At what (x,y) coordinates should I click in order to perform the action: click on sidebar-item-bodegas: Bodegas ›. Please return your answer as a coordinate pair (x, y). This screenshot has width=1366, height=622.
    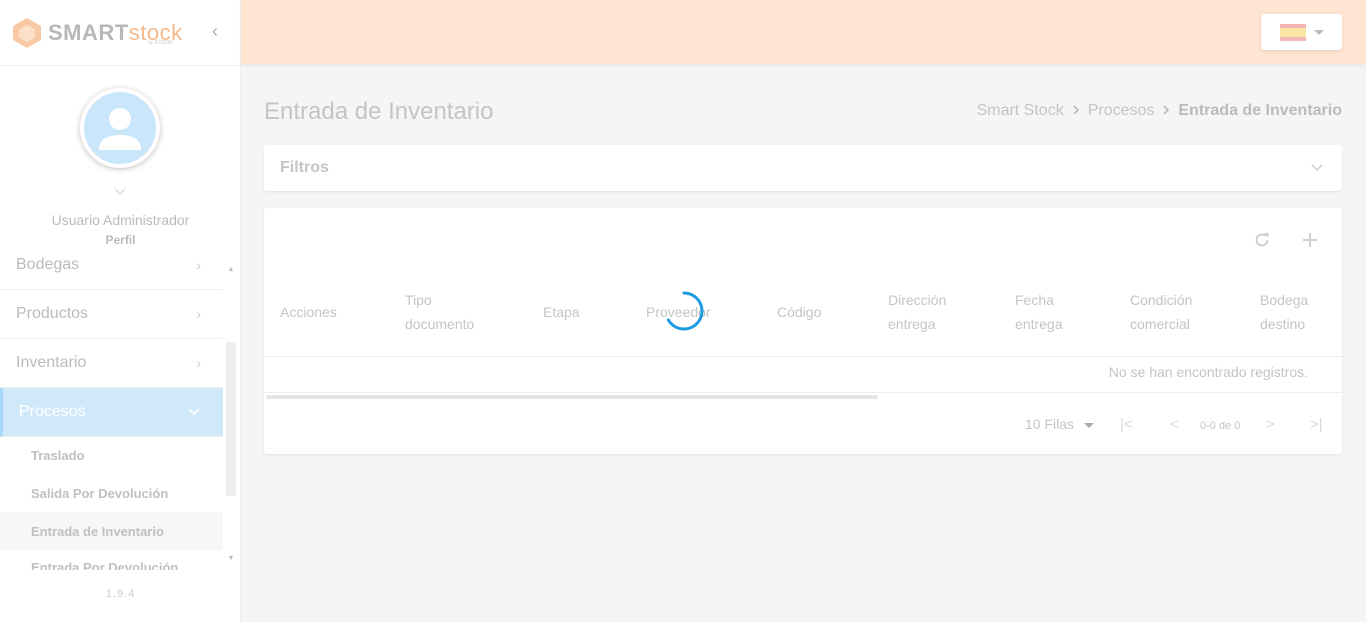
    Looking at the image, I should click on (111, 270).